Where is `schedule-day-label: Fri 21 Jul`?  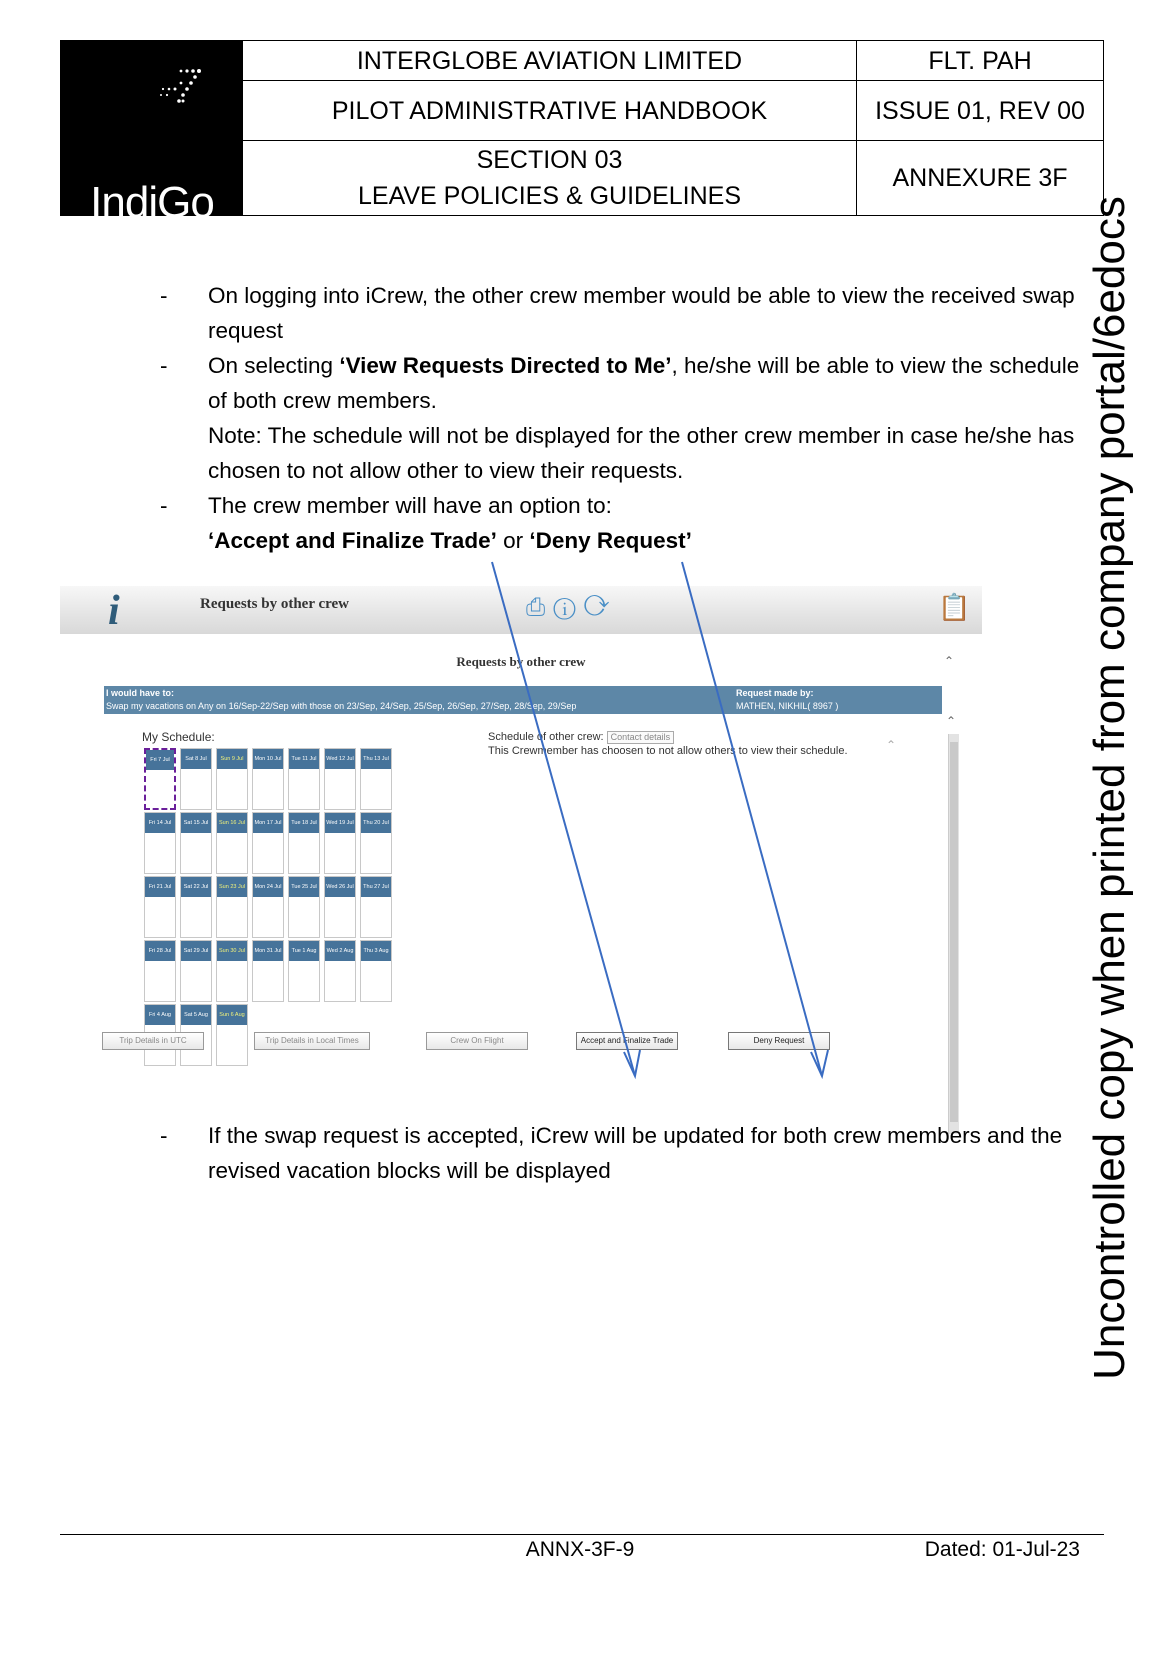 schedule-day-label: Fri 21 Jul is located at coordinates (160, 887).